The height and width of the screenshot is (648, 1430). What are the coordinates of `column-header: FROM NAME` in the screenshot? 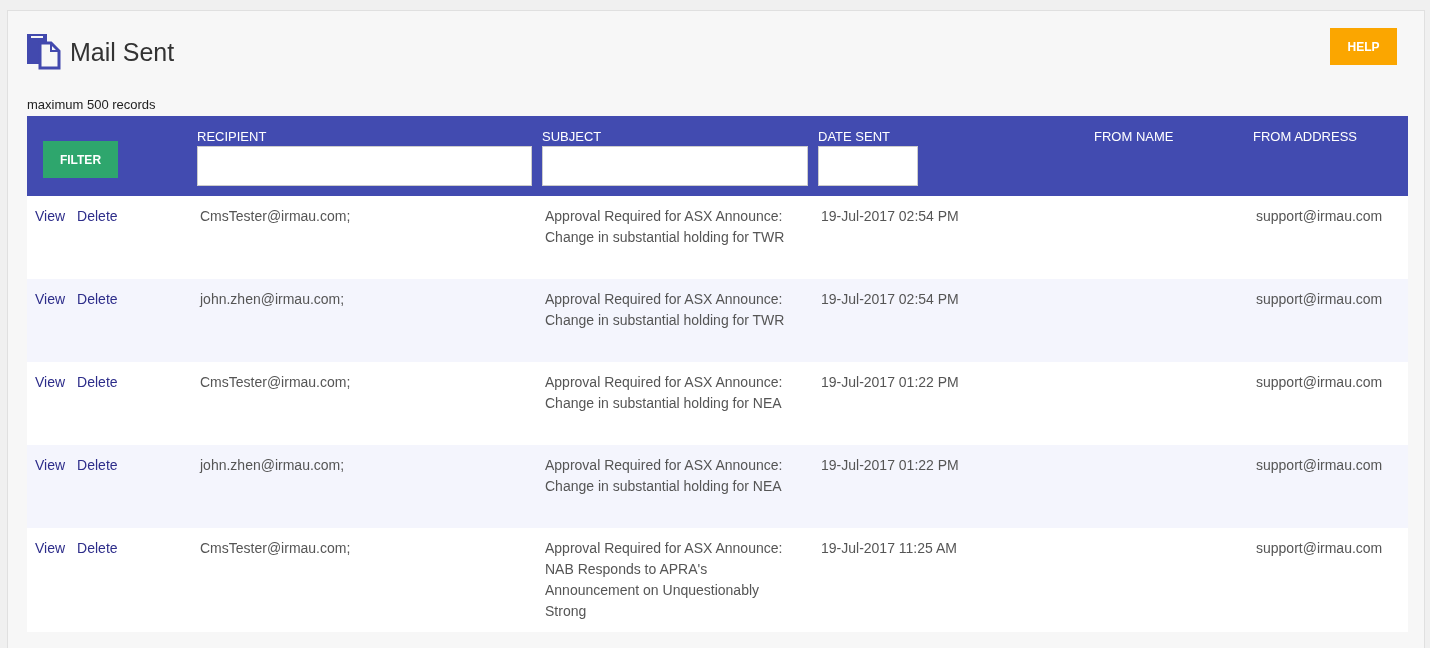 It's located at (1134, 136).